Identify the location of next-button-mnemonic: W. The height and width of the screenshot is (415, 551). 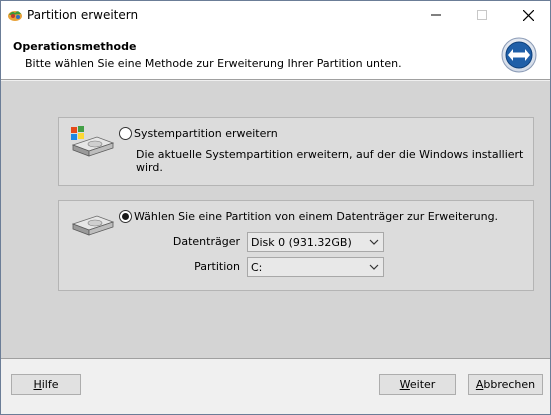
(404, 384).